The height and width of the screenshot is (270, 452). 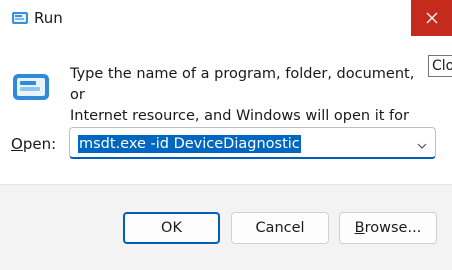 What do you see at coordinates (440, 66) in the screenshot?
I see `close-tooltip: Clo` at bounding box center [440, 66].